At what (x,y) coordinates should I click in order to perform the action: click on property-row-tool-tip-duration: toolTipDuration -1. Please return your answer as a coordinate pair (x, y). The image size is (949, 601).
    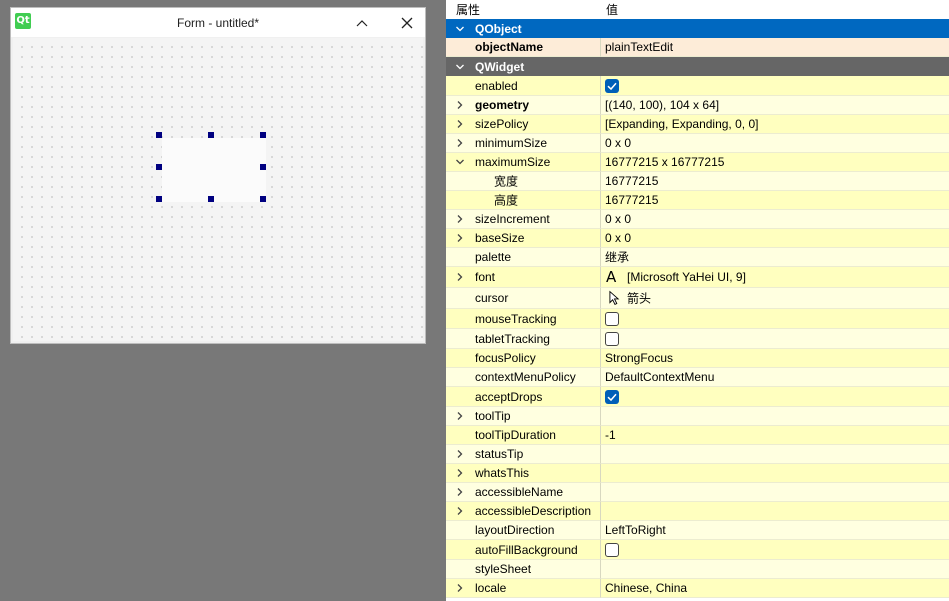
    Looking at the image, I should click on (697, 435).